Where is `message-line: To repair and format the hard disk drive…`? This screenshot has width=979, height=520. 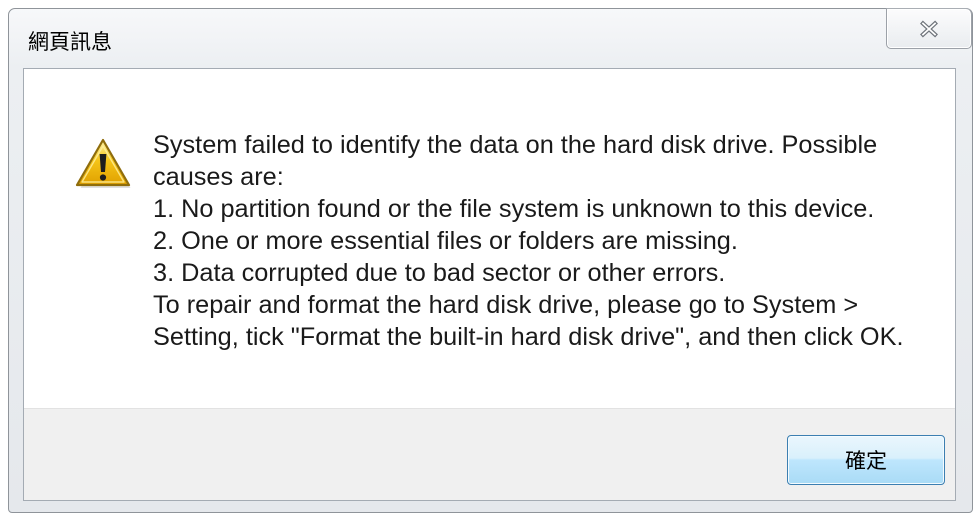
message-line: To repair and format the hard disk drive… is located at coordinates (506, 305).